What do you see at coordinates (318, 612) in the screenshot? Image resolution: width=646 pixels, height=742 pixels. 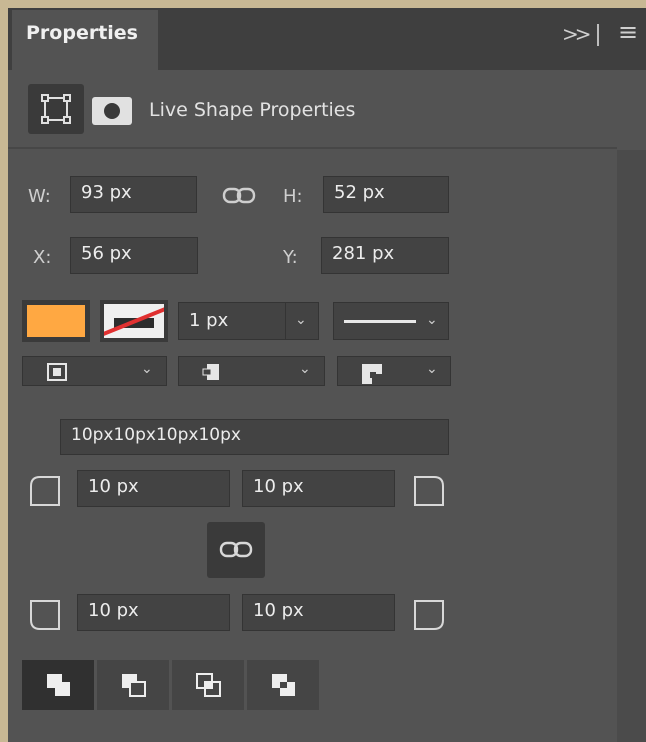 I see `bottom-right-radius-input: 10 px` at bounding box center [318, 612].